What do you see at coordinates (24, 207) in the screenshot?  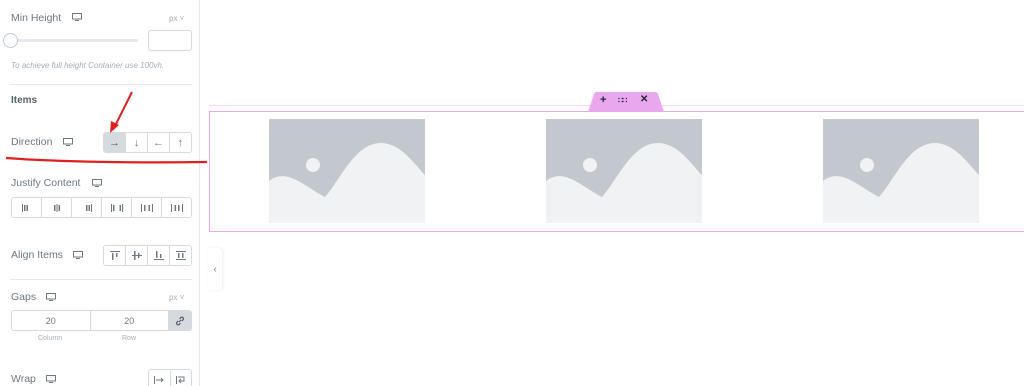 I see `justify-start-icon` at bounding box center [24, 207].